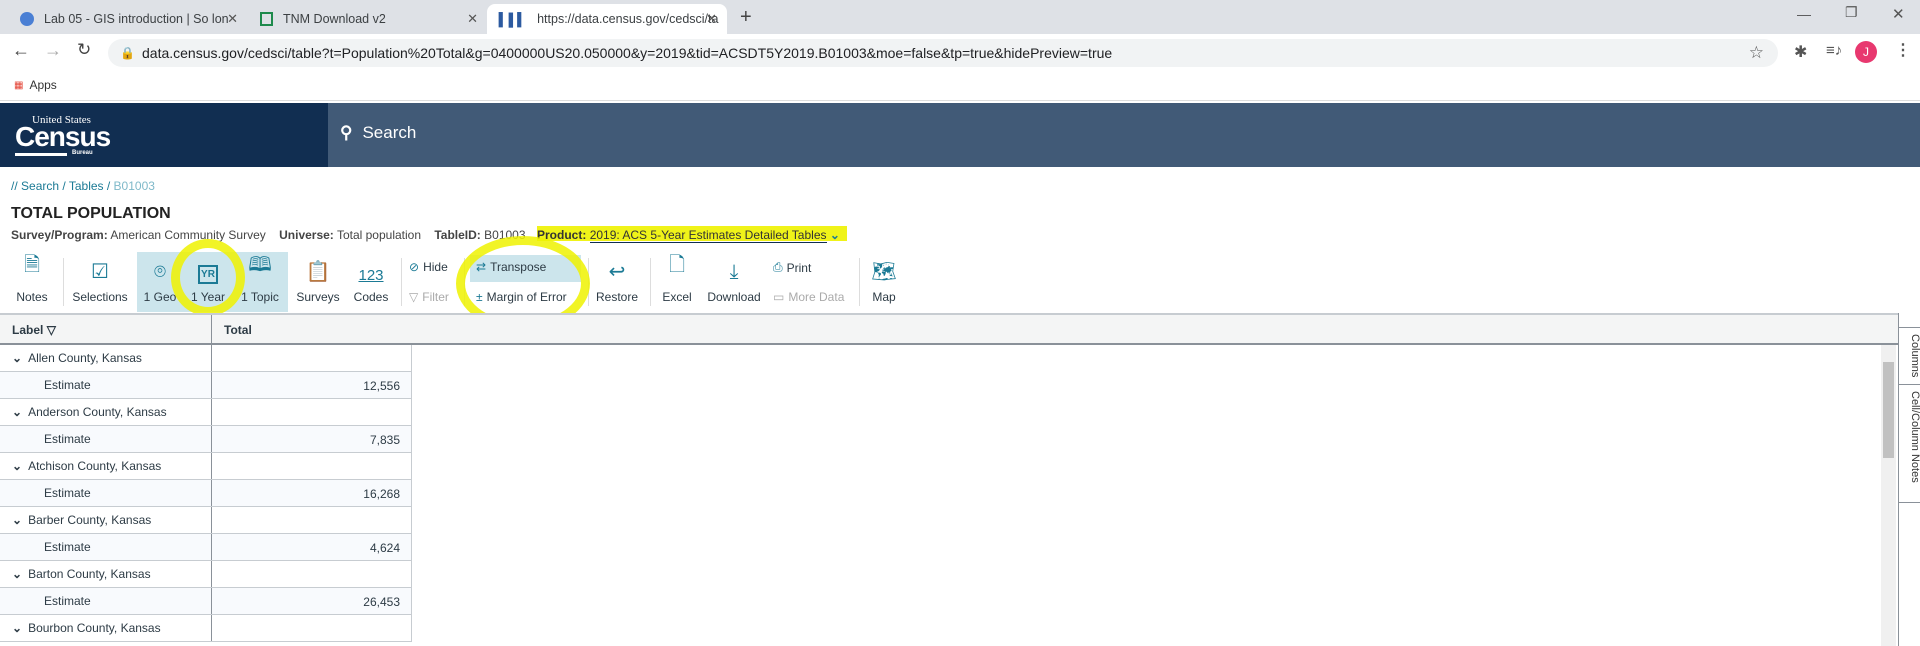 This screenshot has width=1920, height=646. I want to click on estimate-row: Estimate 26,453, so click(206, 601).